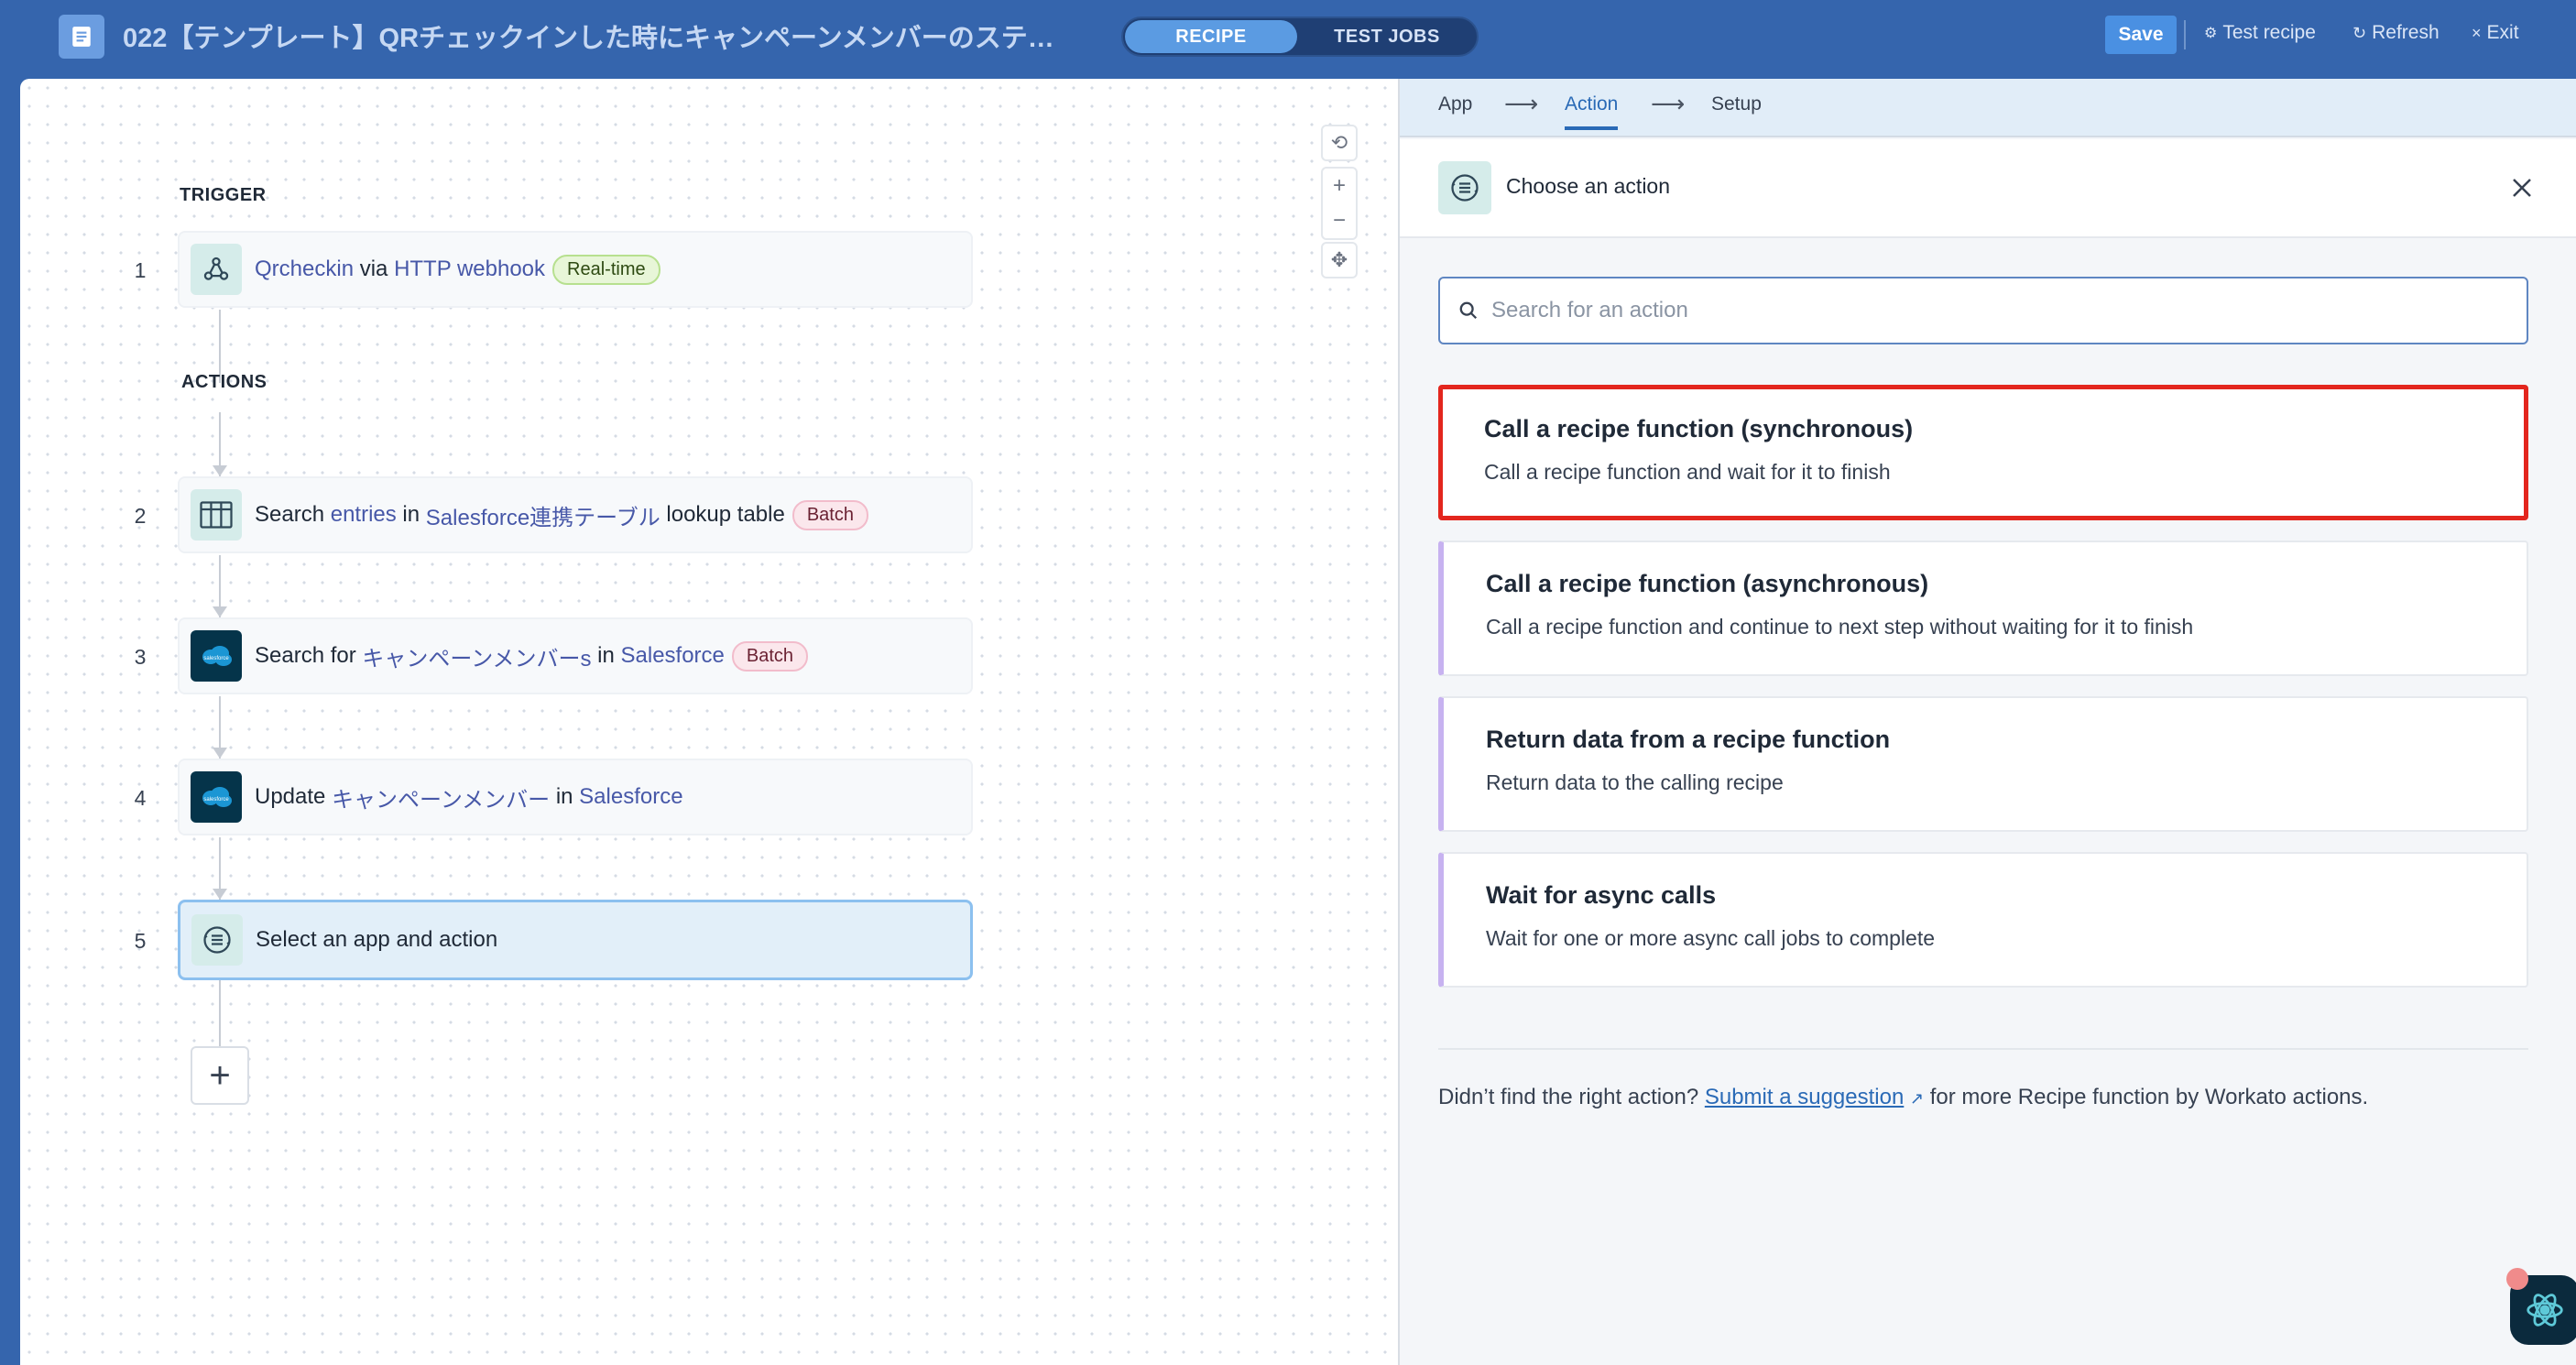  I want to click on option-title: Call a recipe function (asynchronous), so click(1708, 583).